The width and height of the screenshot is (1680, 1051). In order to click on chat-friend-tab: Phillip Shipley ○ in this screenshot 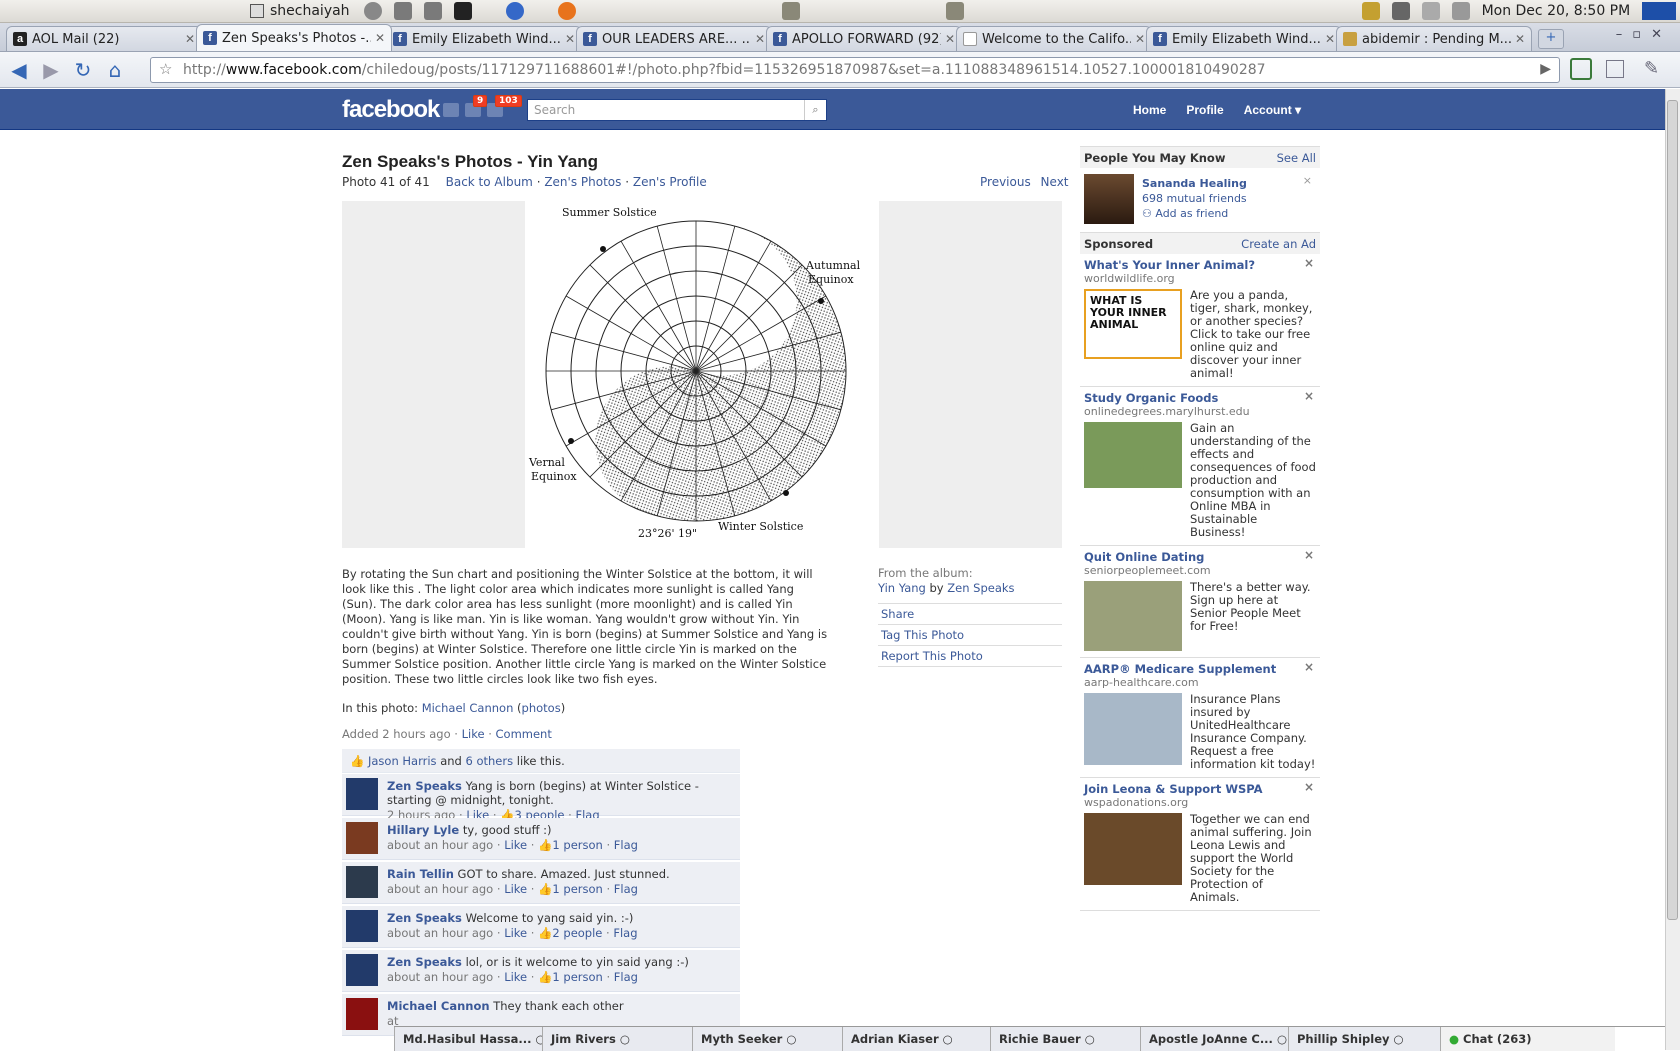, I will do `click(1364, 1039)`.